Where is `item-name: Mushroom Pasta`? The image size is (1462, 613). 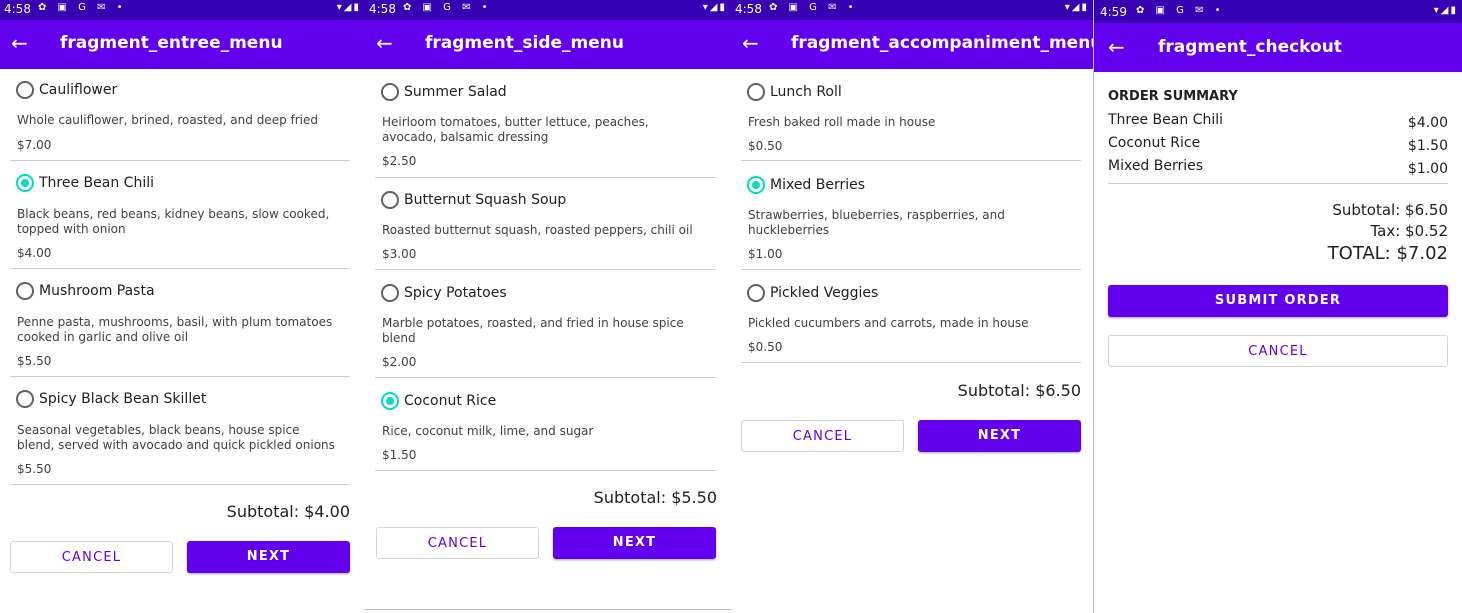
item-name: Mushroom Pasta is located at coordinates (97, 291).